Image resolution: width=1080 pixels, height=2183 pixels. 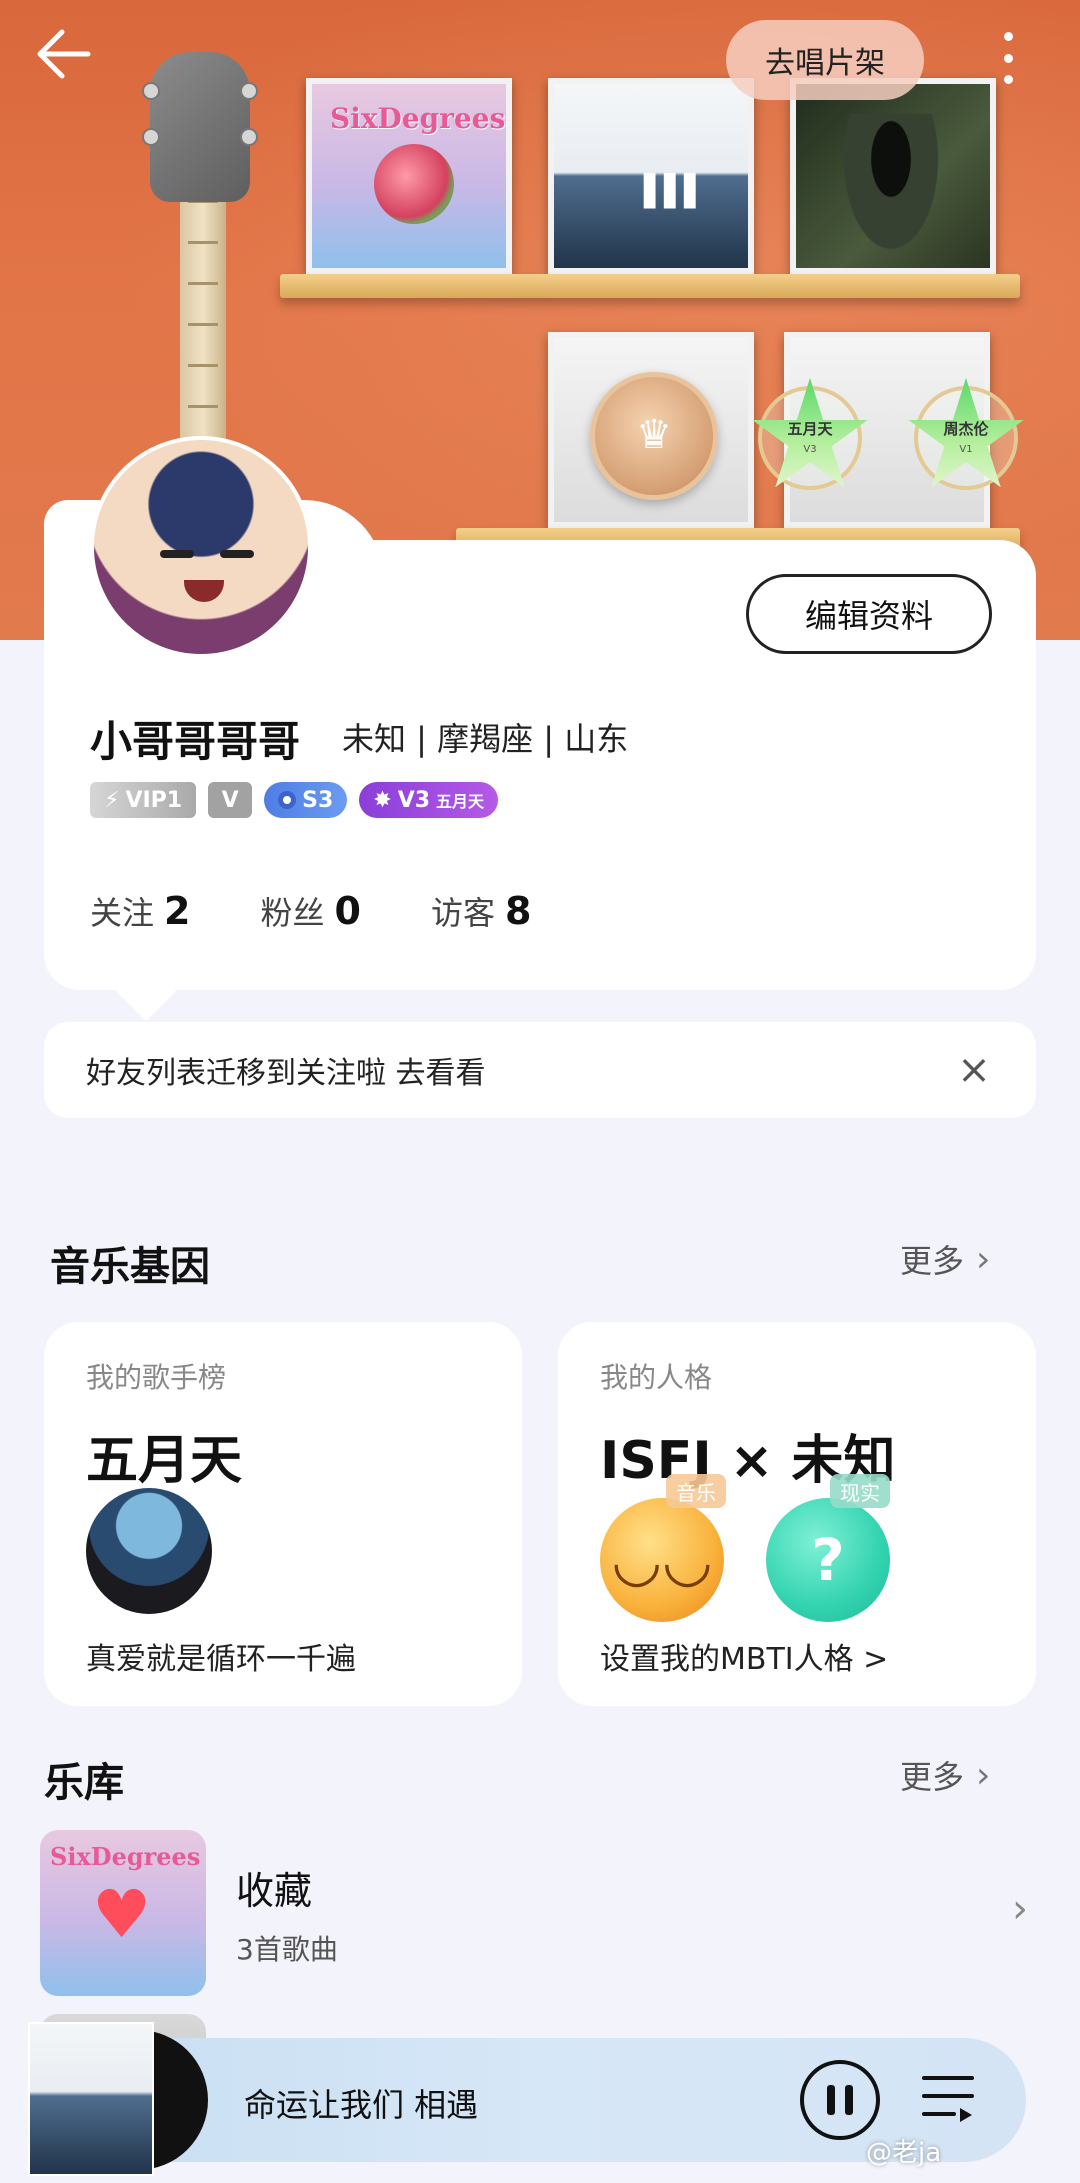 What do you see at coordinates (1008, 58) in the screenshot?
I see `more-vertical-icon` at bounding box center [1008, 58].